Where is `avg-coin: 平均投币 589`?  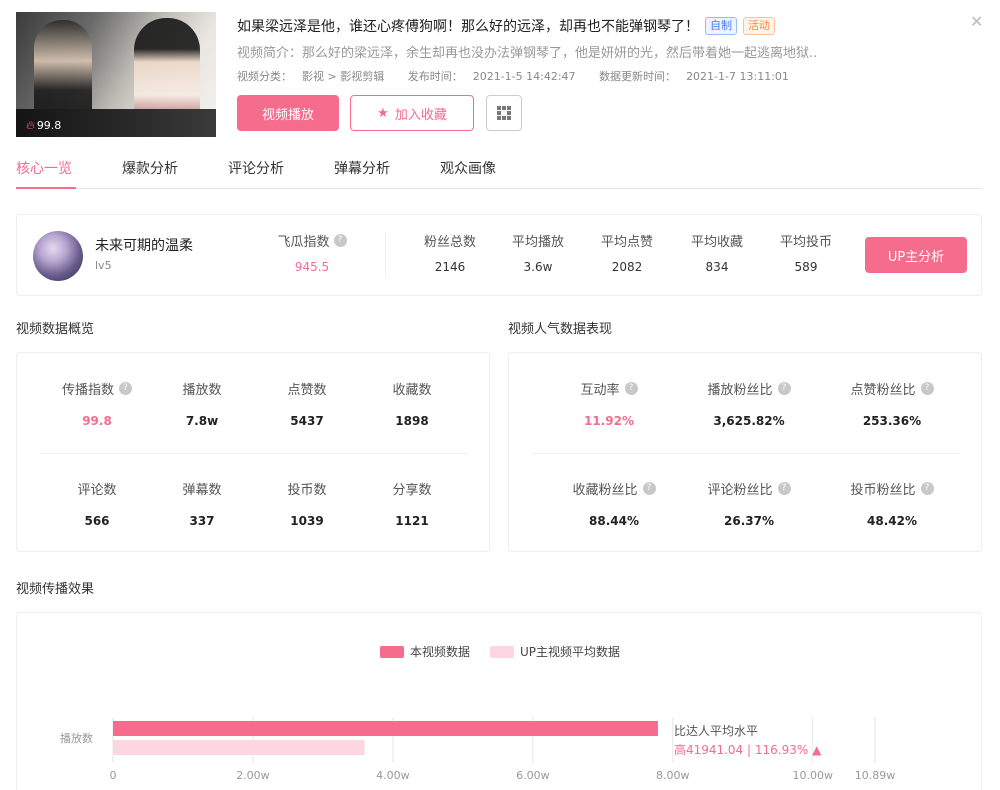 avg-coin: 平均投币 589 is located at coordinates (805, 254).